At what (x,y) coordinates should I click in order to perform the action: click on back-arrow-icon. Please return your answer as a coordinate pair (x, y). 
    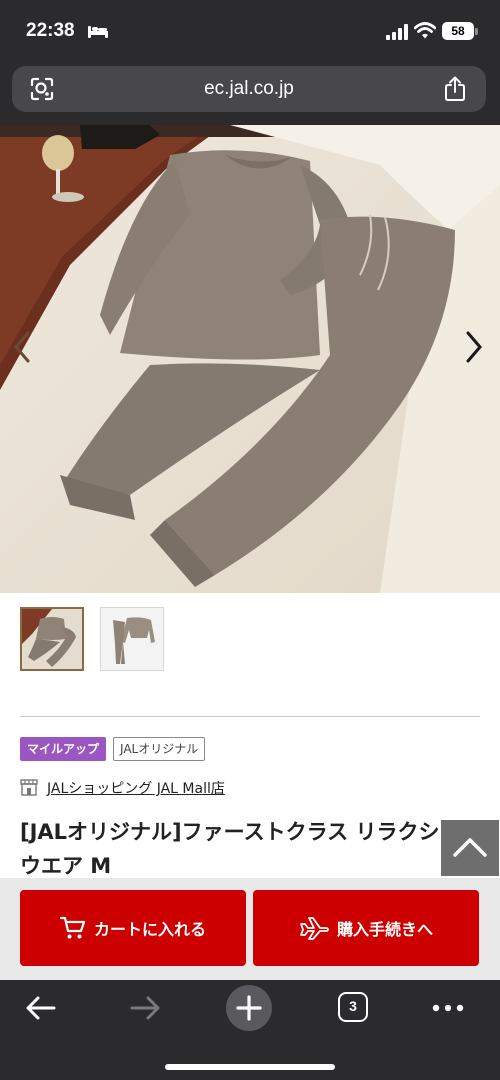
    Looking at the image, I should click on (41, 1008).